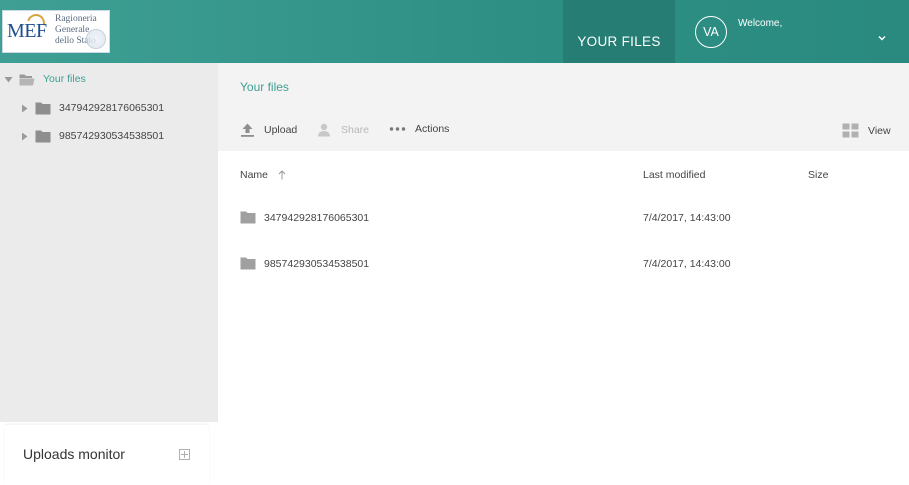 Image resolution: width=909 pixels, height=485 pixels. What do you see at coordinates (27, 31) in the screenshot?
I see `logo-abbr: MEF` at bounding box center [27, 31].